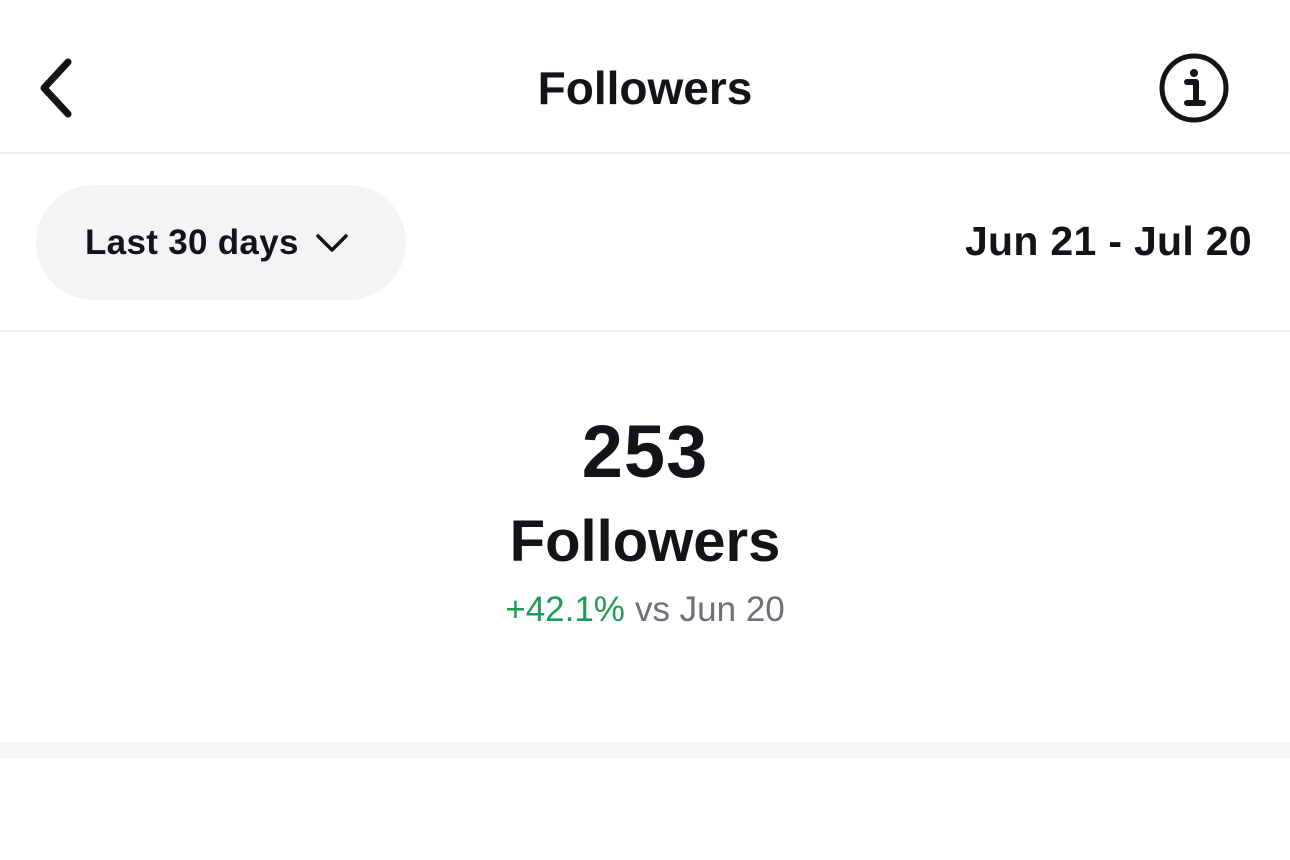  What do you see at coordinates (709, 609) in the screenshot?
I see `change-comparison: vs Jun 20` at bounding box center [709, 609].